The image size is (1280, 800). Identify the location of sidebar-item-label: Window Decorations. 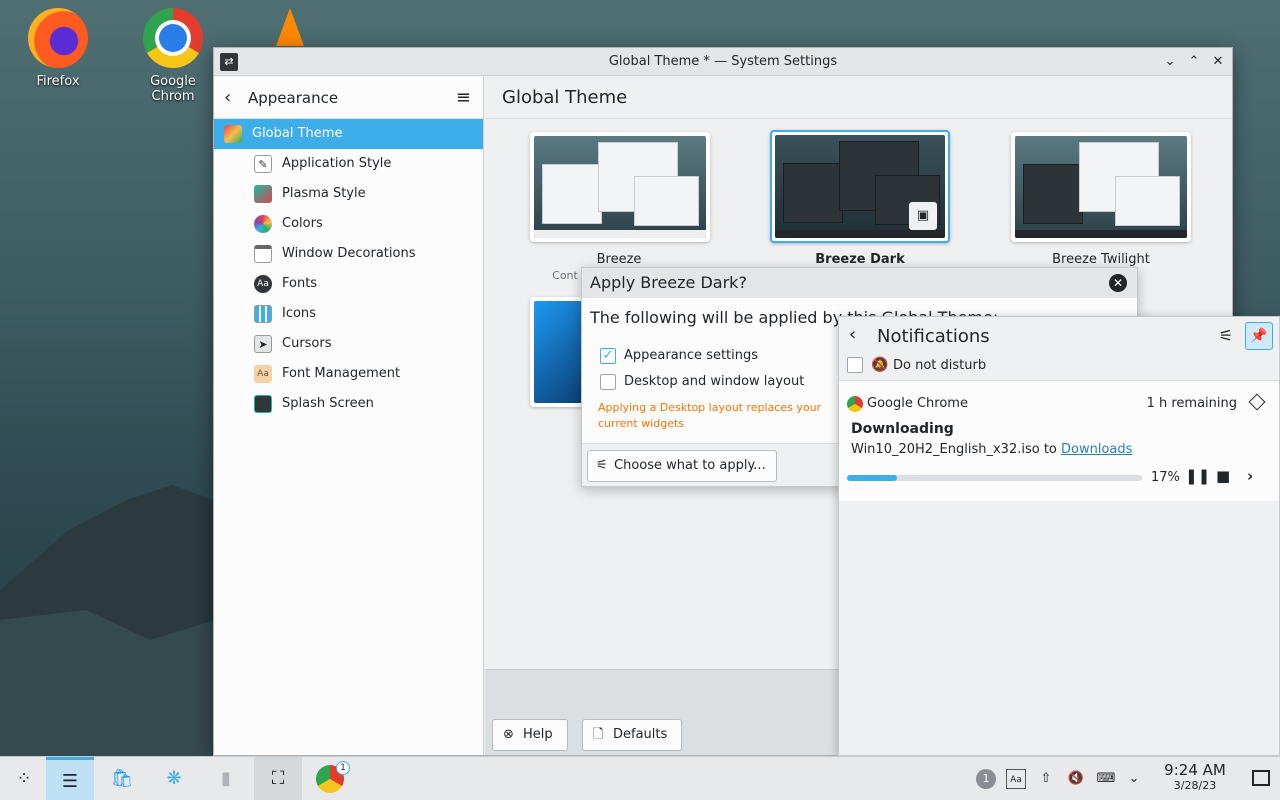
(349, 253).